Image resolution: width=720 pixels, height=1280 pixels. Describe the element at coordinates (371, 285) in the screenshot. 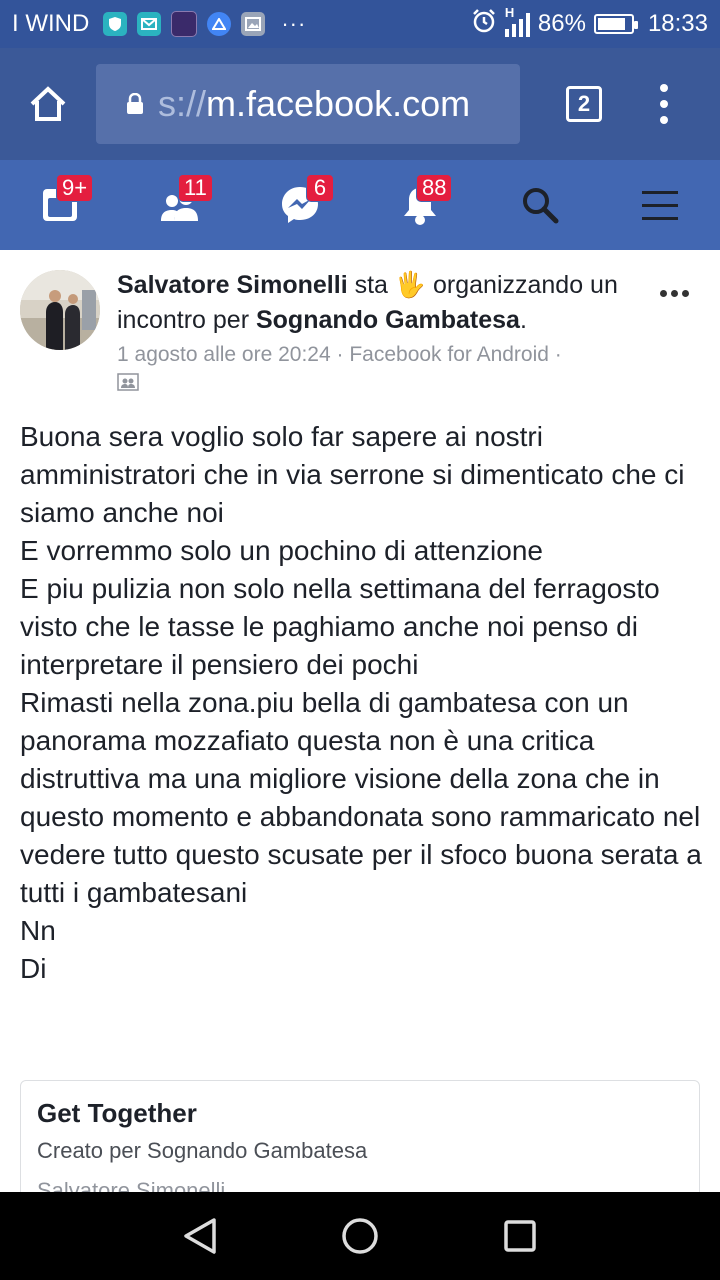

I see `activity-prefix: sta` at that location.